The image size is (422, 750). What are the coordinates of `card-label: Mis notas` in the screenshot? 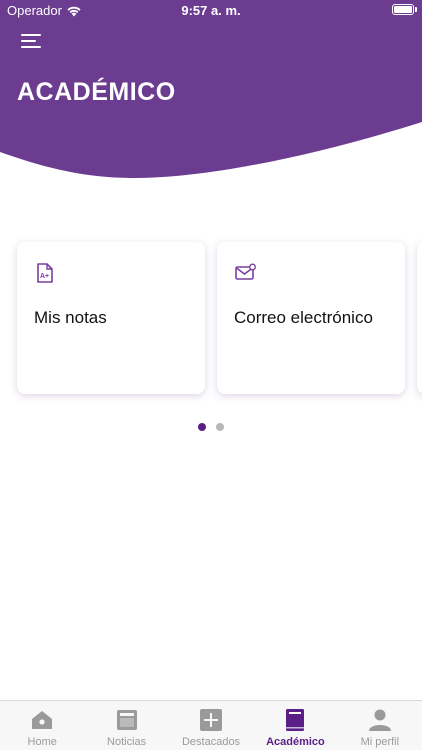 It's located at (70, 317).